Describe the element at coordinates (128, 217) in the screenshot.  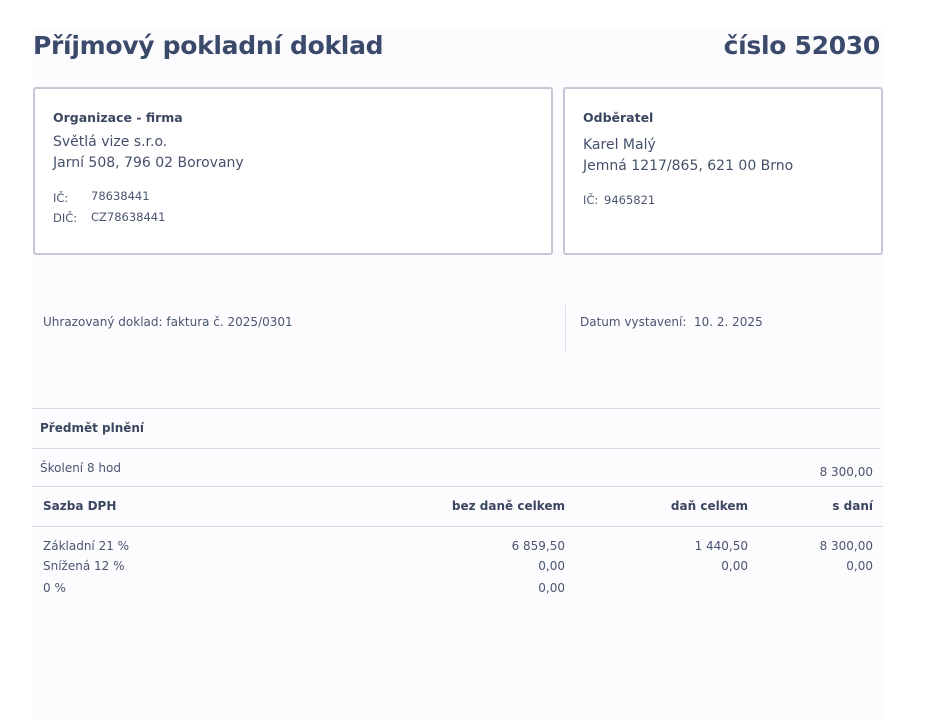
I see `organization-dic-value: CZ78638441` at that location.